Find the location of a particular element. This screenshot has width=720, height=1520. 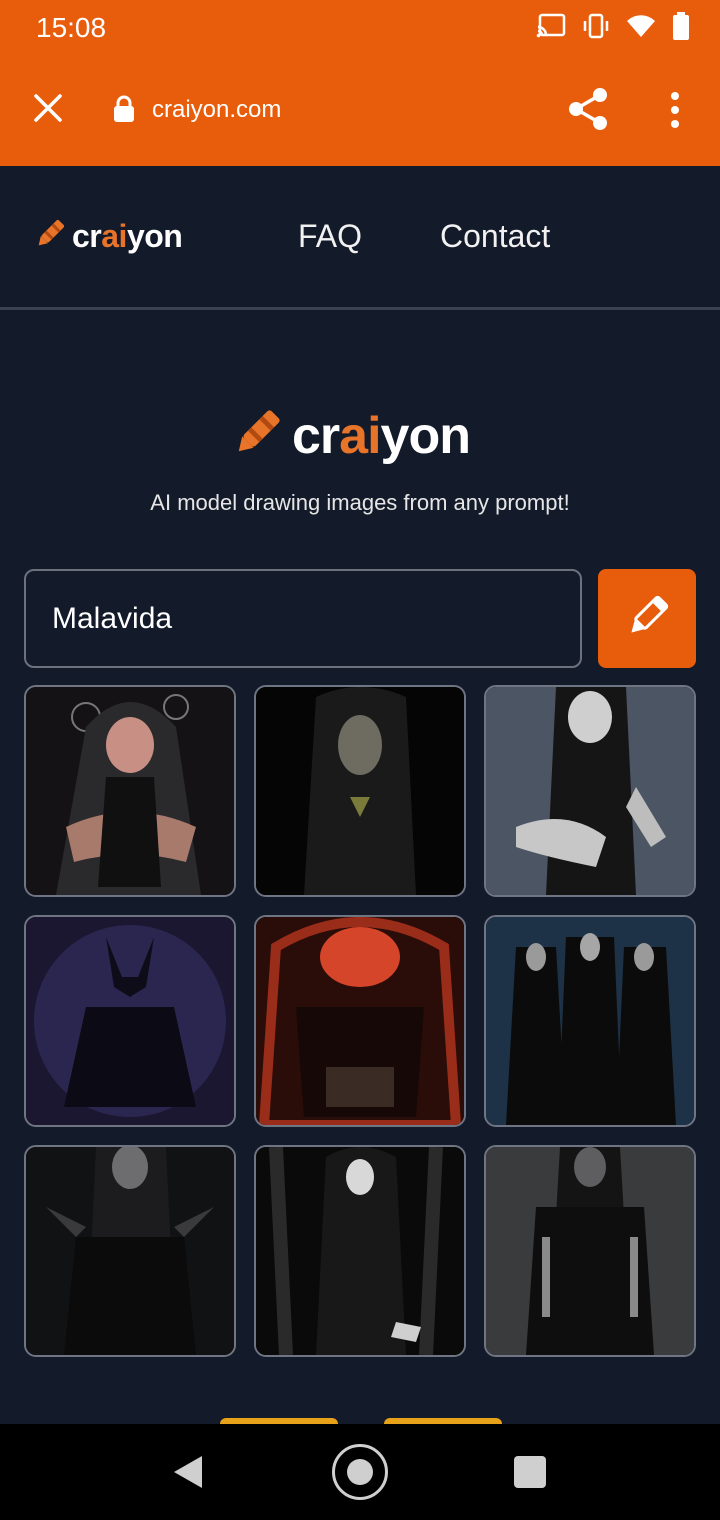

vibrate-icon is located at coordinates (596, 28).